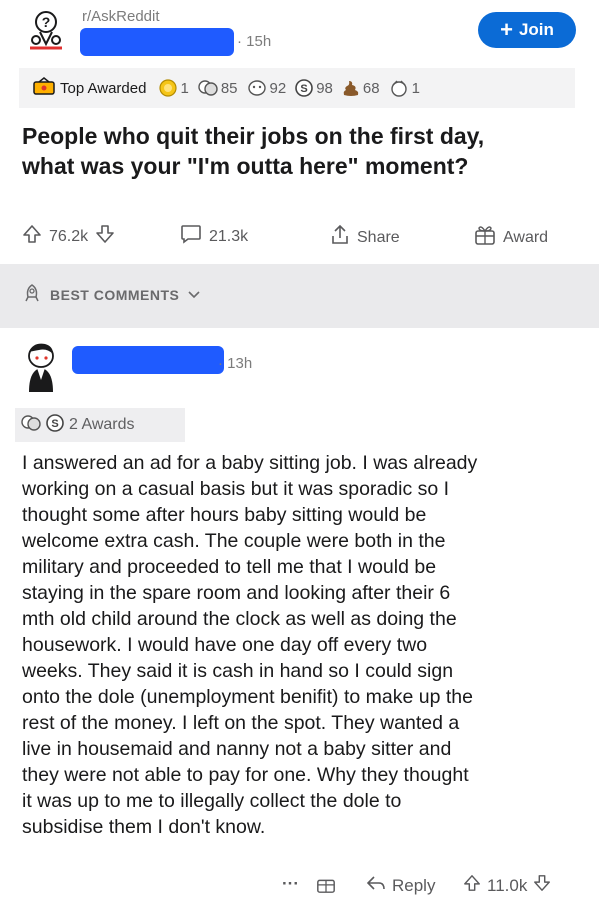 The image size is (599, 915). Describe the element at coordinates (506, 29) in the screenshot. I see `plus-icon: +` at that location.